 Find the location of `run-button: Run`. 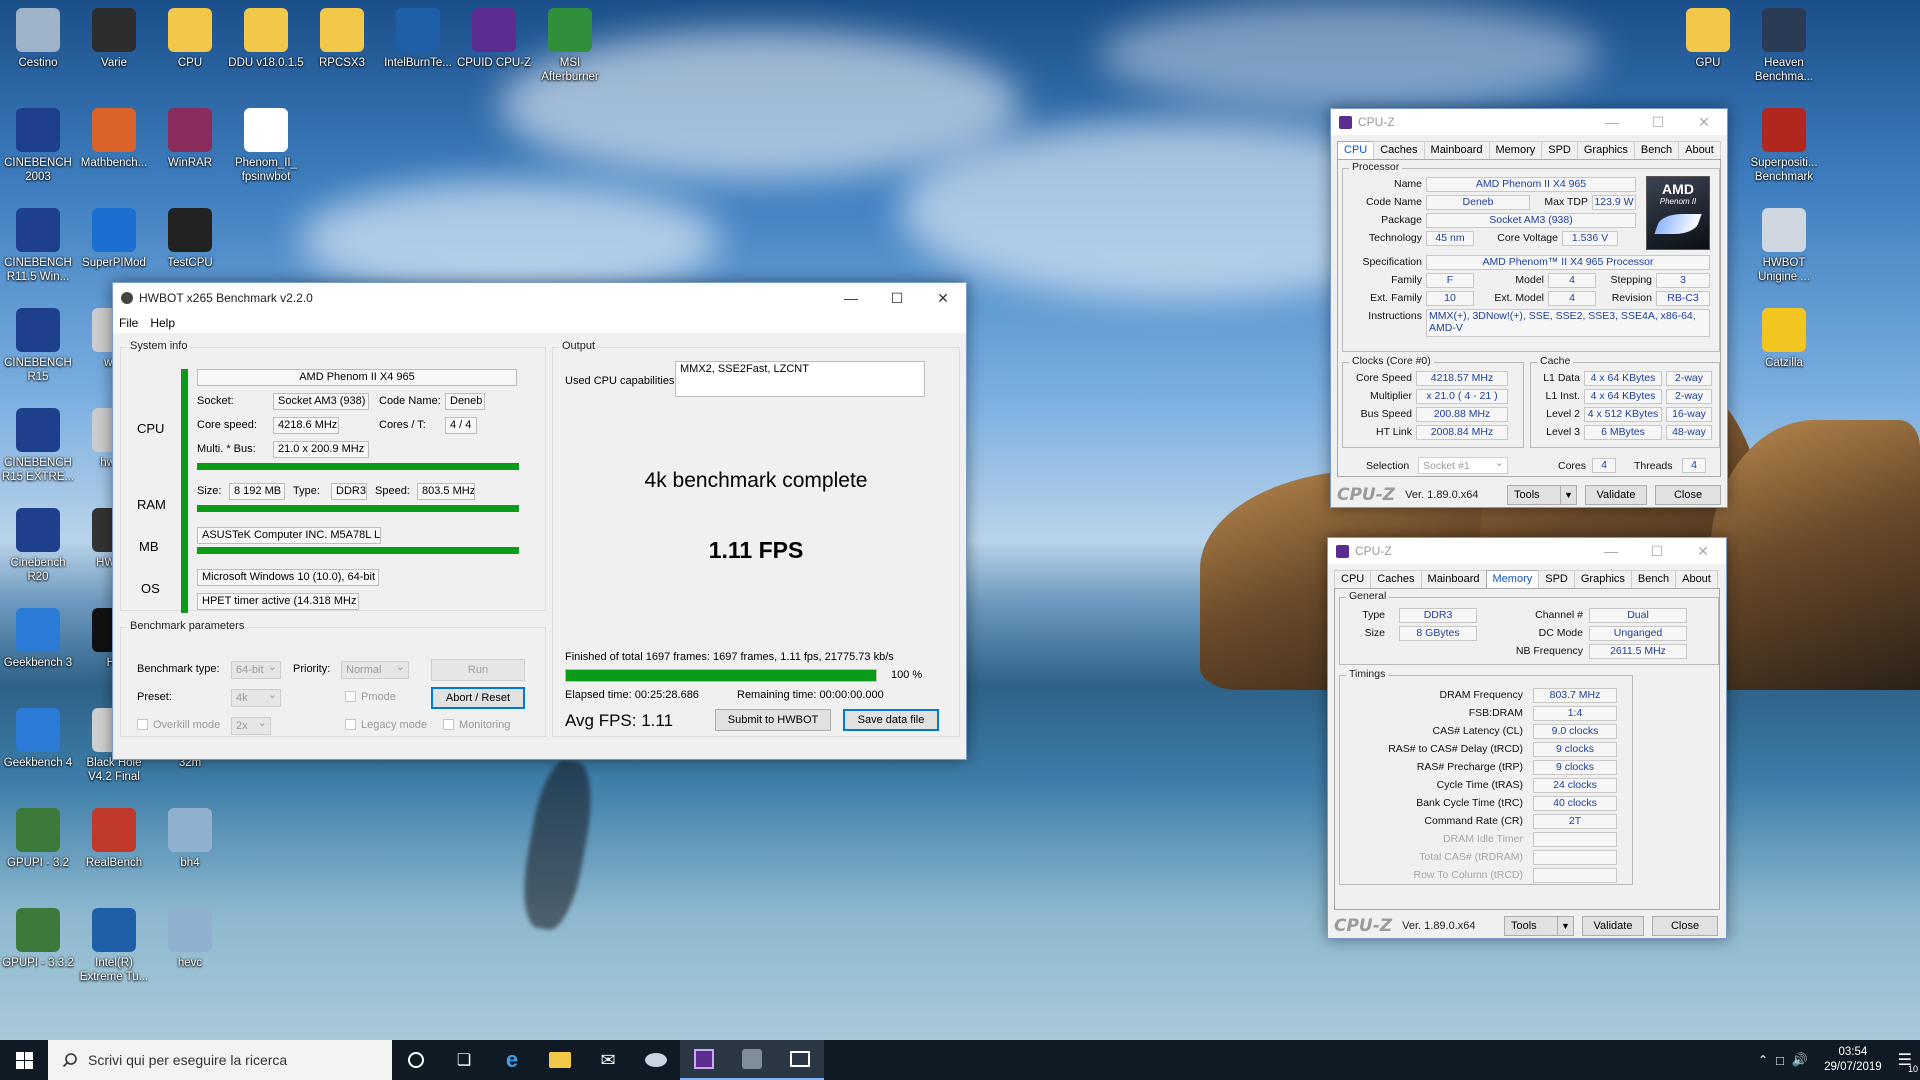

run-button: Run is located at coordinates (478, 670).